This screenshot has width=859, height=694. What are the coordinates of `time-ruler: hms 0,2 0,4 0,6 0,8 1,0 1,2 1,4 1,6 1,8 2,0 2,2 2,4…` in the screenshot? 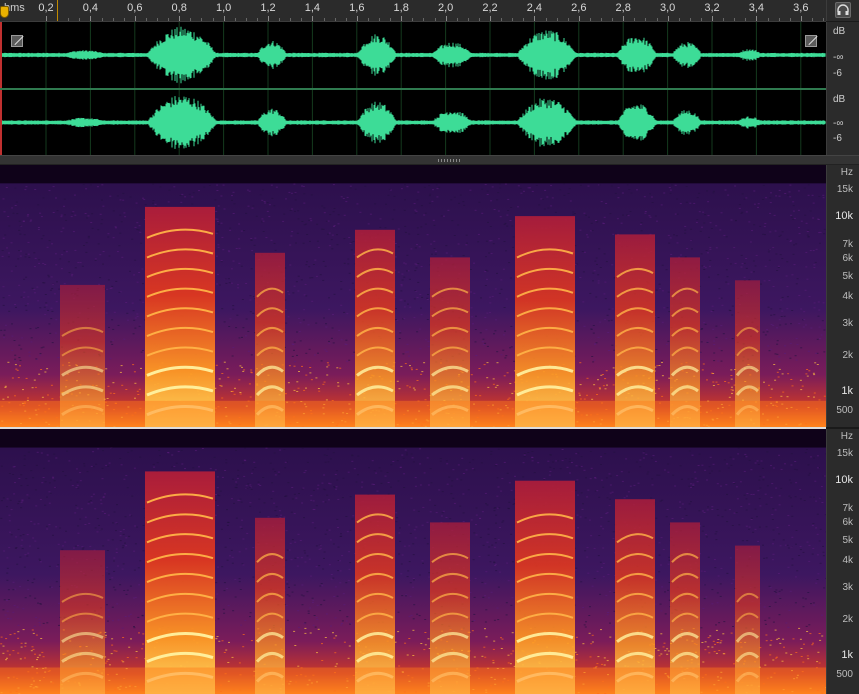 It's located at (413, 11).